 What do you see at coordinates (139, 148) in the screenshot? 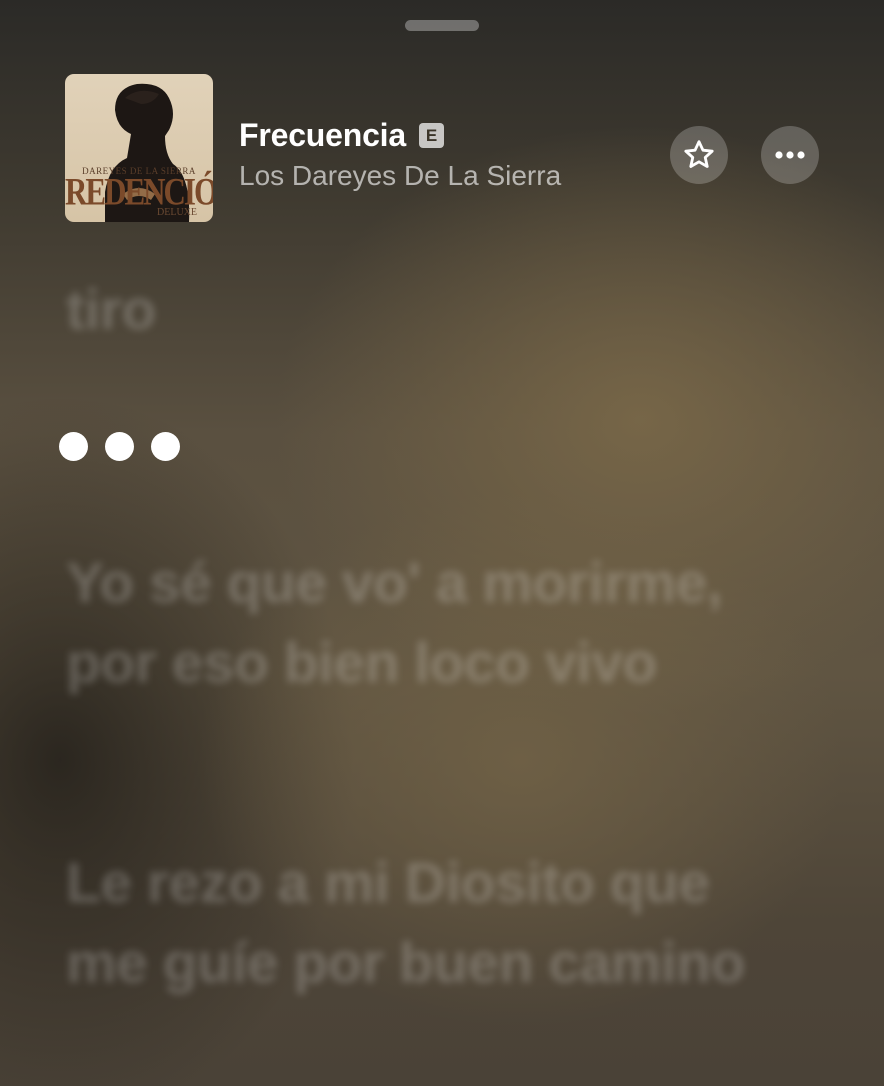
I see `album-art: DAREYES DE LA SIERRA REDENCIÓN DELUXE` at bounding box center [139, 148].